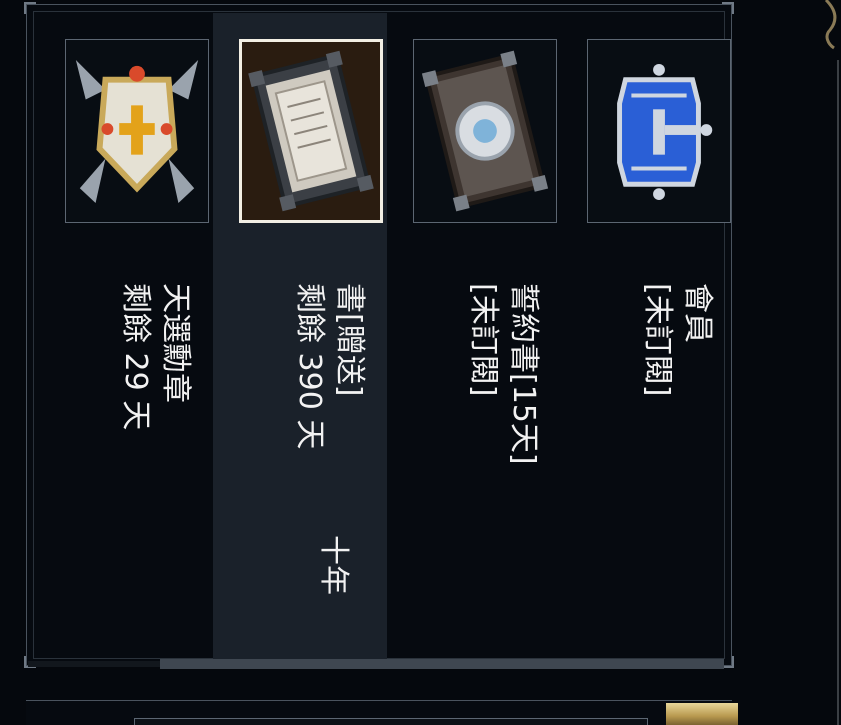 This screenshot has height=725, width=841. I want to click on item-subtitle: 剩餘 29 天, so click(135, 357).